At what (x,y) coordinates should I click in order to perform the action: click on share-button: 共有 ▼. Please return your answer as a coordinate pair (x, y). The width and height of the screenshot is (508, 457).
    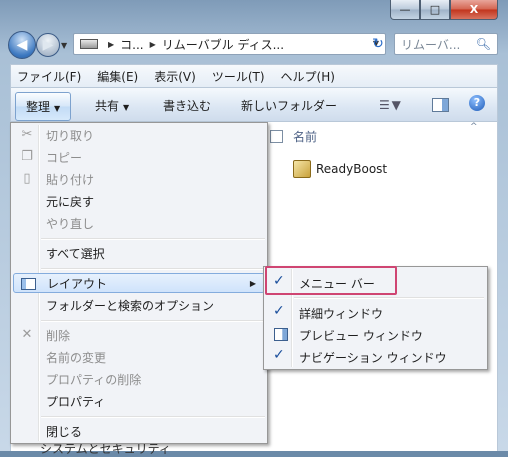
    Looking at the image, I should click on (112, 105).